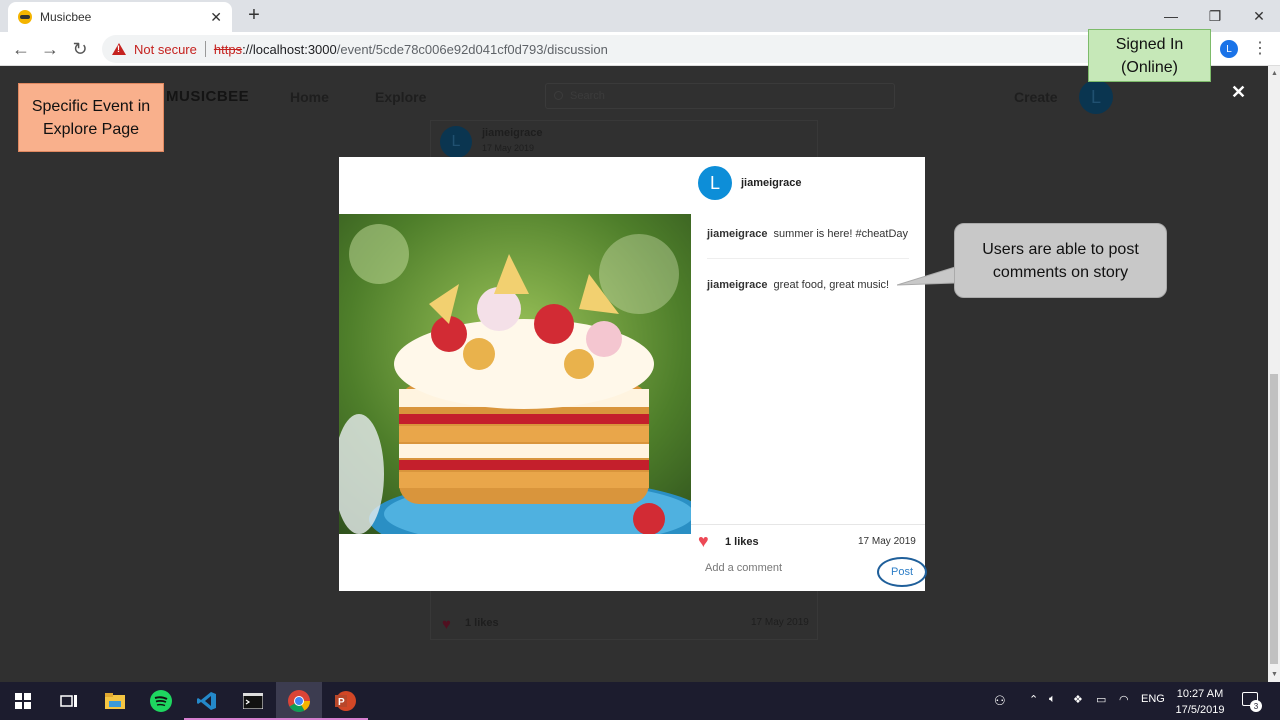  I want to click on nav-home-link: Home, so click(309, 97).